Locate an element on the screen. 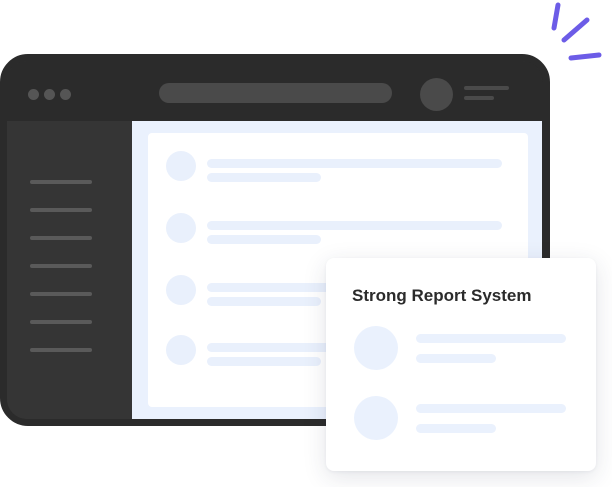 Image resolution: width=612 pixels, height=487 pixels. sparkle-icon is located at coordinates (576, 31).